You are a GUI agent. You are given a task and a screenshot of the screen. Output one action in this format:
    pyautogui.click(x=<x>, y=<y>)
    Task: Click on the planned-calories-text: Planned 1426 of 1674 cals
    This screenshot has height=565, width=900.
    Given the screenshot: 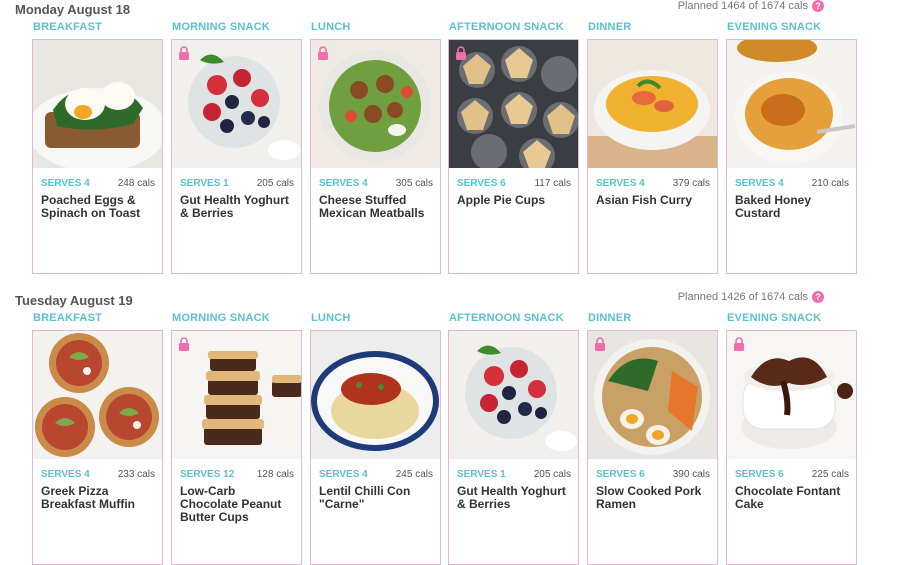 What is the action you would take?
    pyautogui.click(x=742, y=297)
    